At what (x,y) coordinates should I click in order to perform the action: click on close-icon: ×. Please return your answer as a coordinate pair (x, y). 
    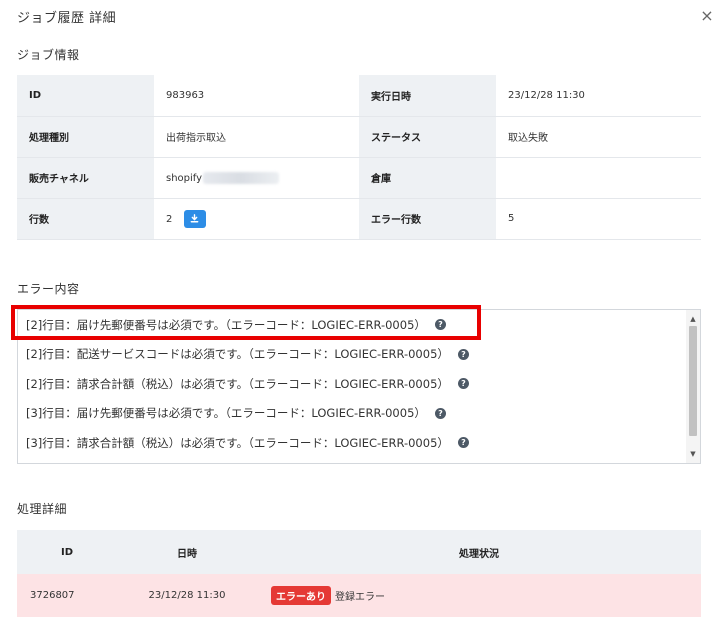
    Looking at the image, I should click on (707, 16).